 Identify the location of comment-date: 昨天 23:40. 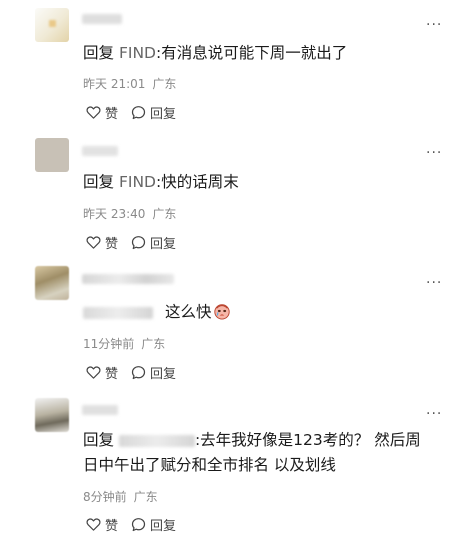
(114, 214).